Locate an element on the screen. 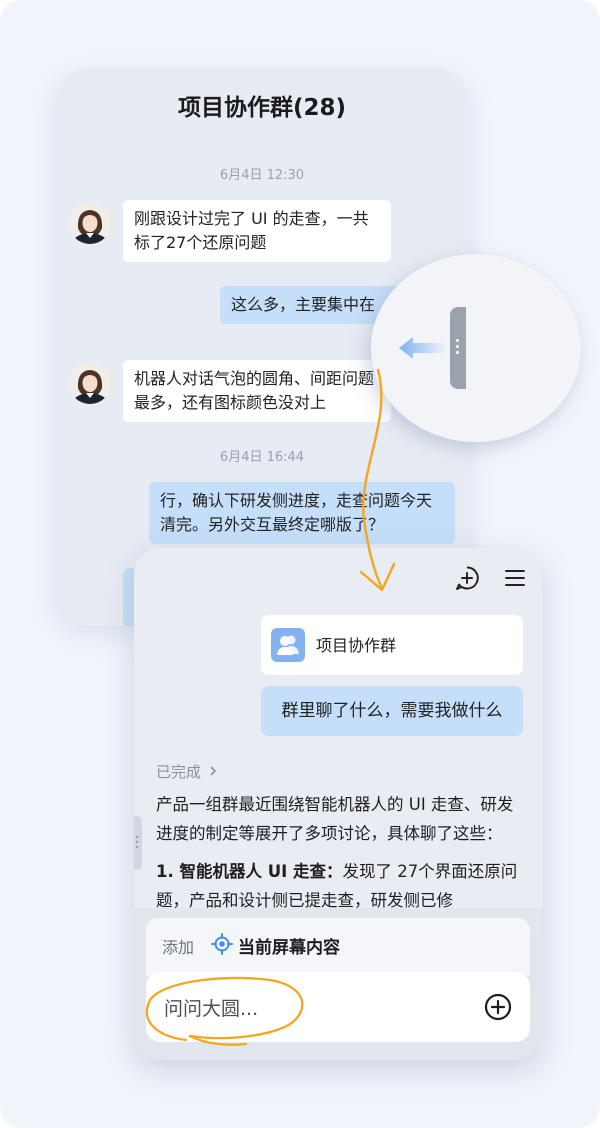 Image resolution: width=600 pixels, height=1128 pixels. context-card: 项目协作群 is located at coordinates (392, 645).